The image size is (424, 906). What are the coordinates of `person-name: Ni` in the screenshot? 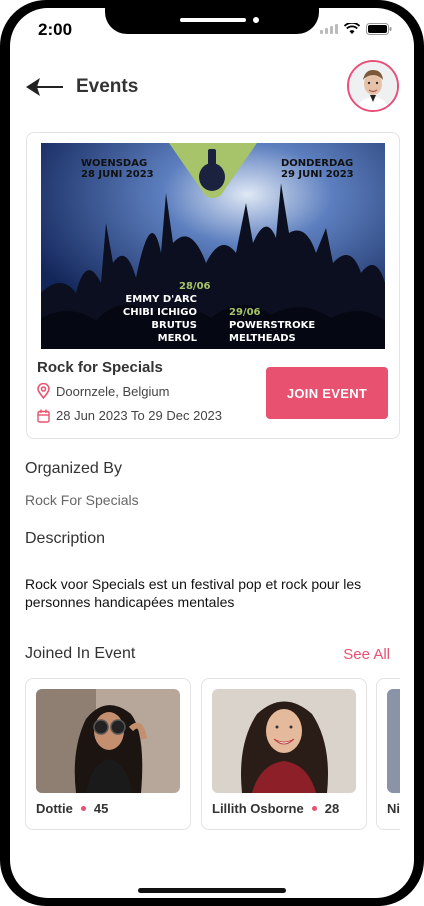 It's located at (393, 808).